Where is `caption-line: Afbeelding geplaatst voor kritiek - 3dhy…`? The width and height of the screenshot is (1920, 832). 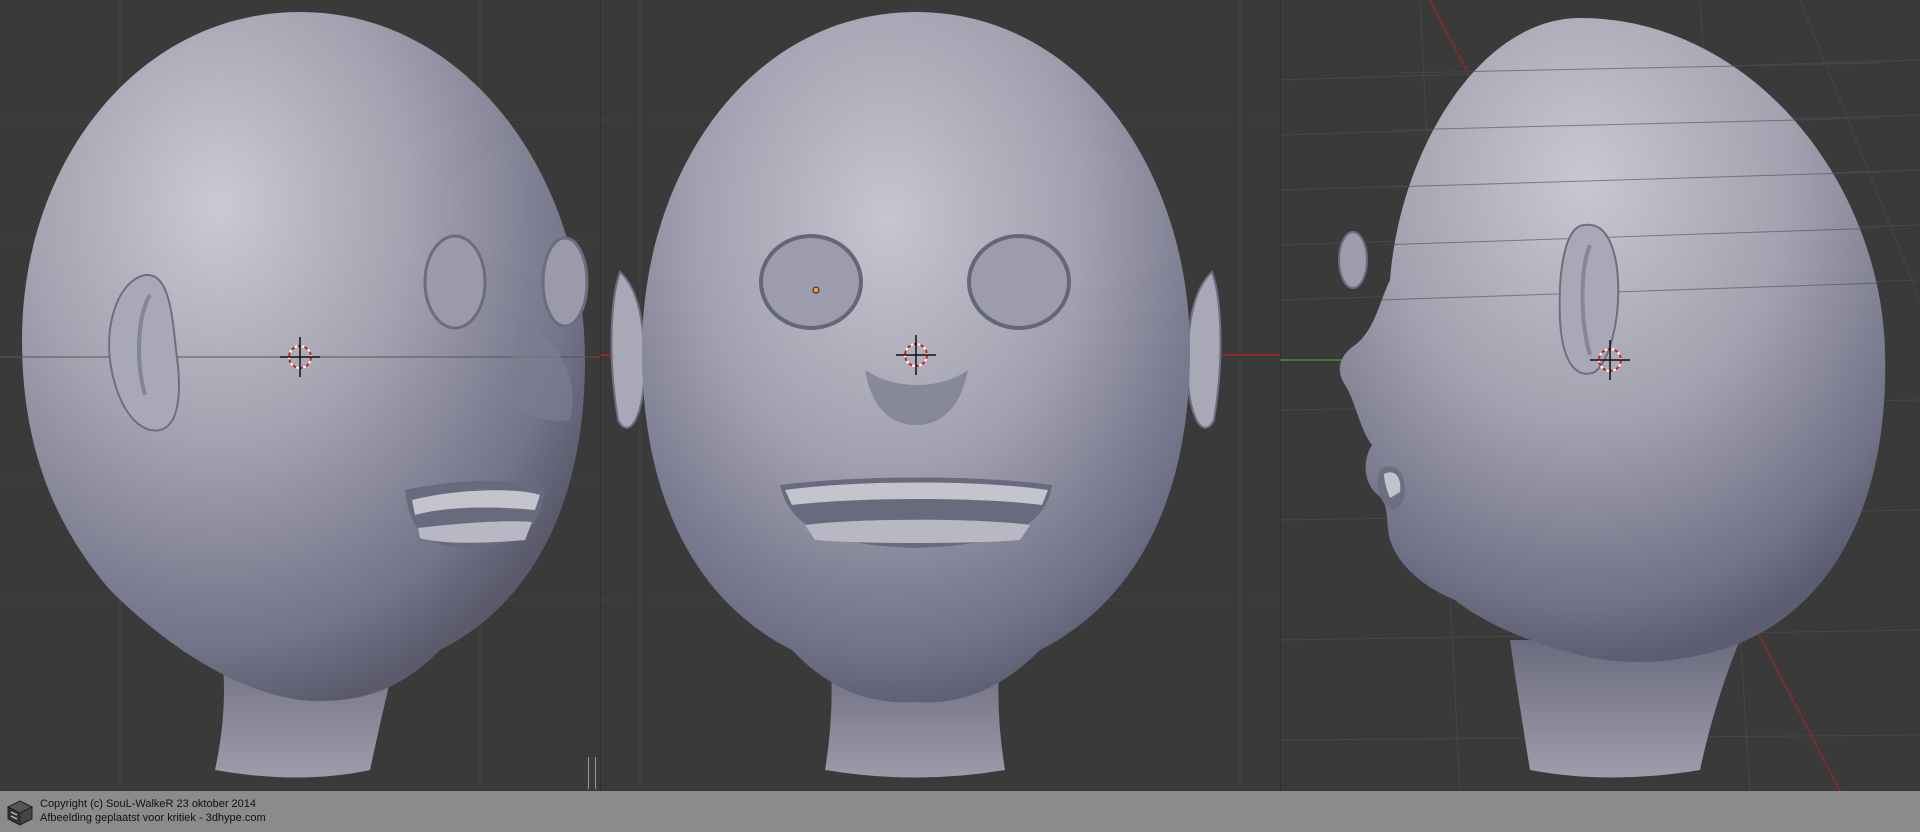
caption-line: Afbeelding geplaatst voor kritiek - 3dhy… is located at coordinates (153, 818).